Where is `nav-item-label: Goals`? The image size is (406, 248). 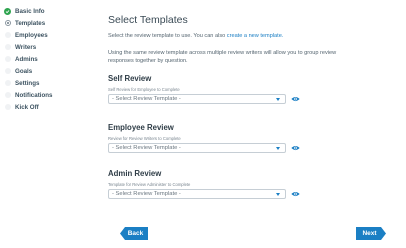
nav-item-label: Goals is located at coordinates (24, 71).